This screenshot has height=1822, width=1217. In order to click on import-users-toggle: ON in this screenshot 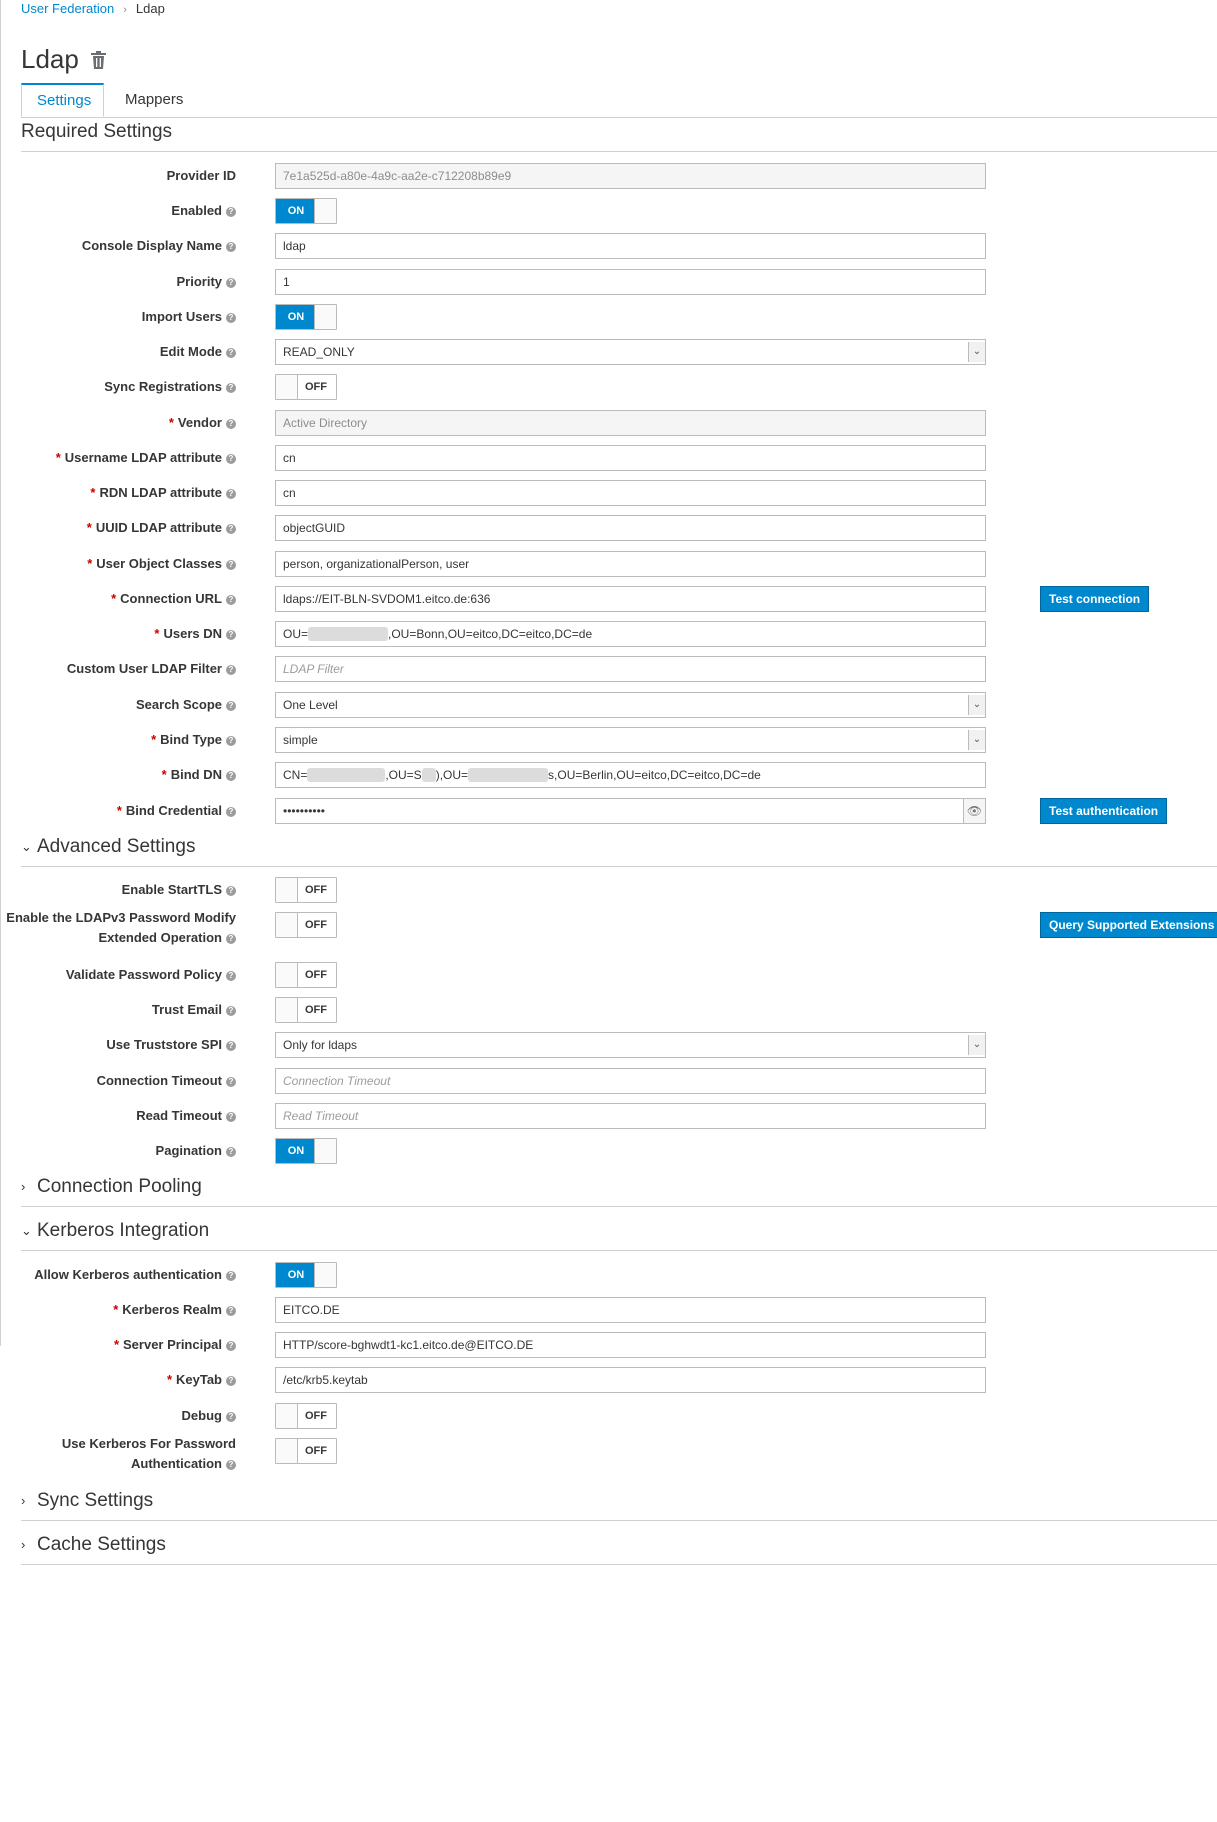, I will do `click(306, 317)`.